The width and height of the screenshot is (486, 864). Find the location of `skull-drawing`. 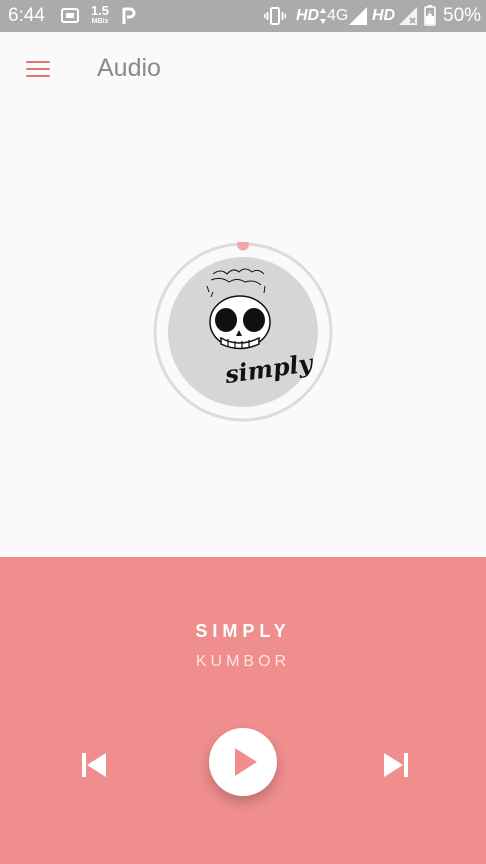

skull-drawing is located at coordinates (240, 322).